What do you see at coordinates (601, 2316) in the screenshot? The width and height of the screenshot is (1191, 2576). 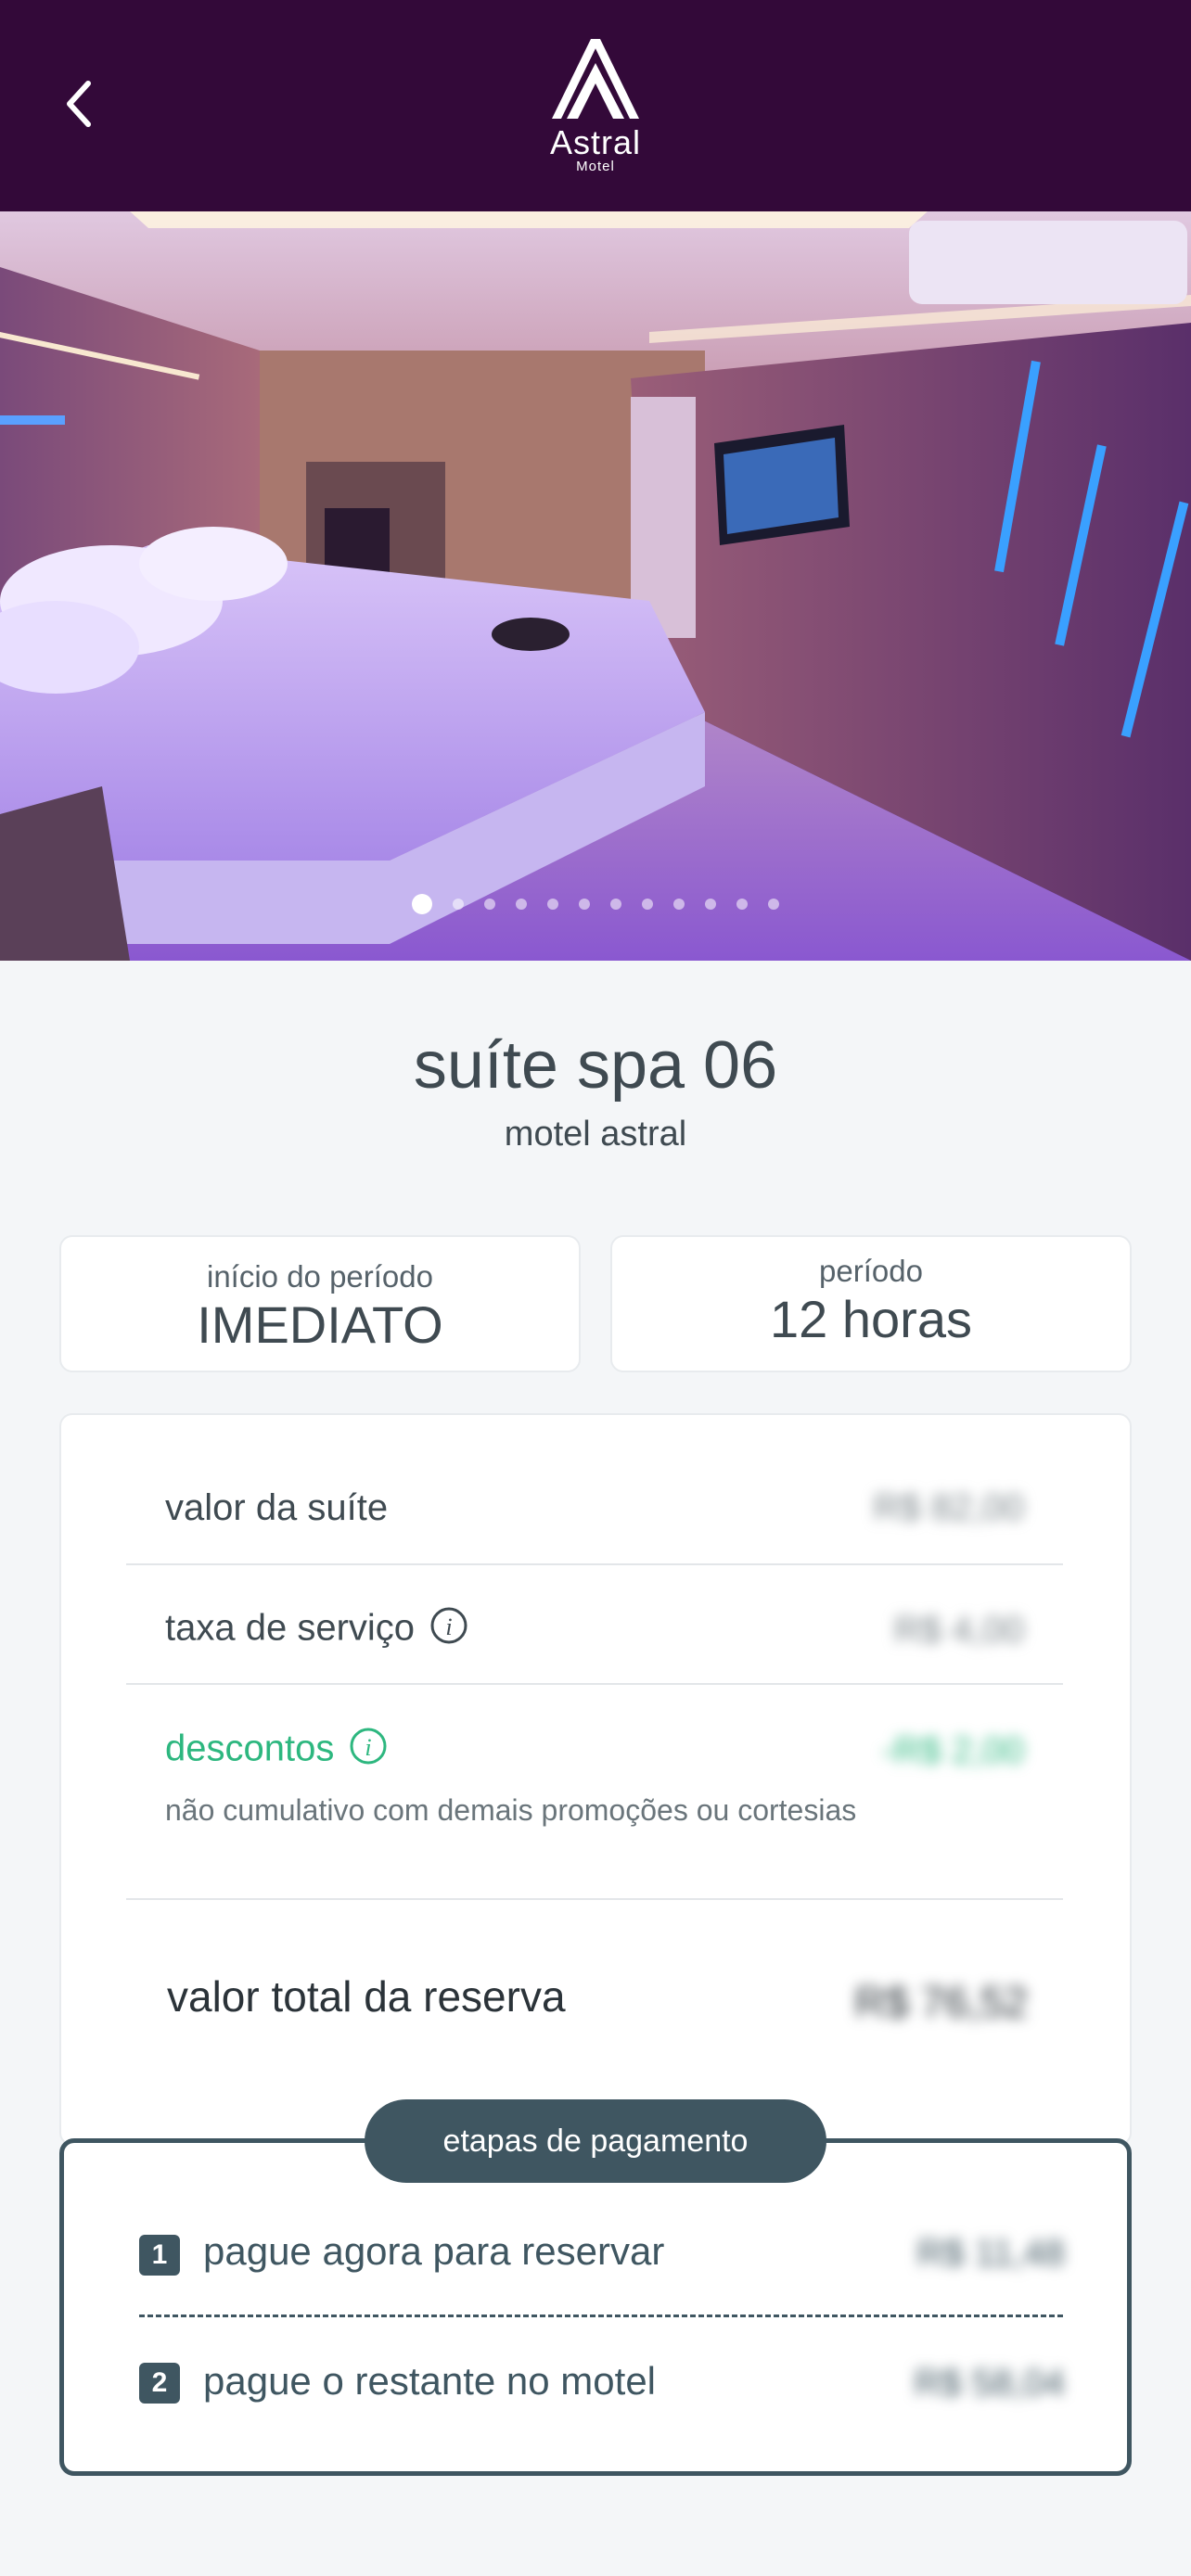 I see `step-divider` at bounding box center [601, 2316].